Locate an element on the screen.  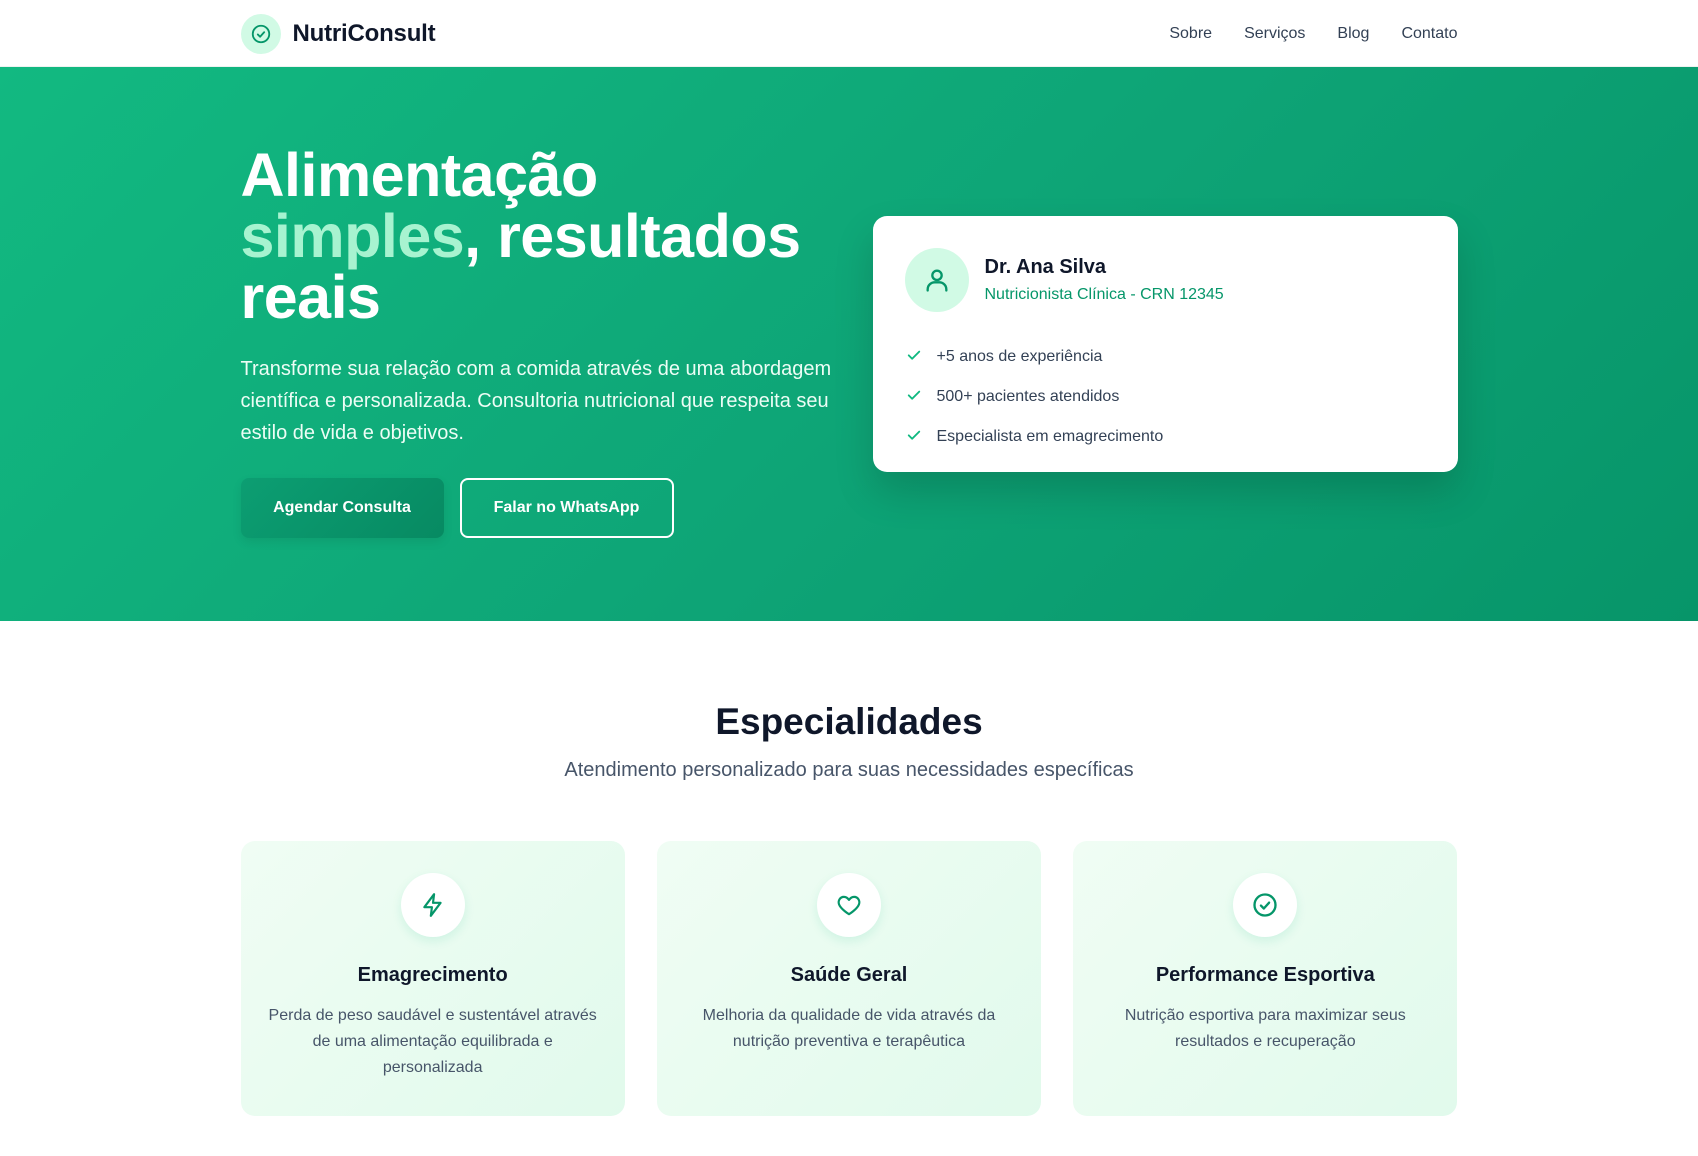
heart-icon is located at coordinates (848, 905).